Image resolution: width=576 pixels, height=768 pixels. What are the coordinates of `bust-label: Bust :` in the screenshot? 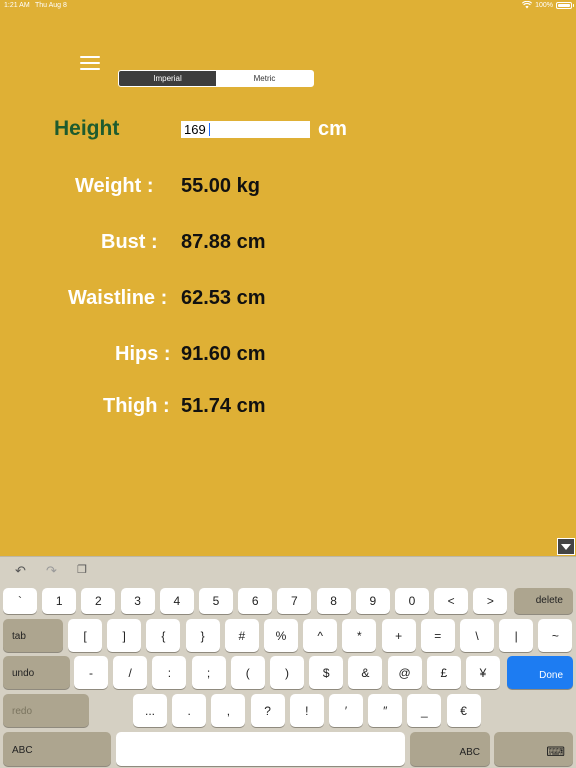 It's located at (129, 242).